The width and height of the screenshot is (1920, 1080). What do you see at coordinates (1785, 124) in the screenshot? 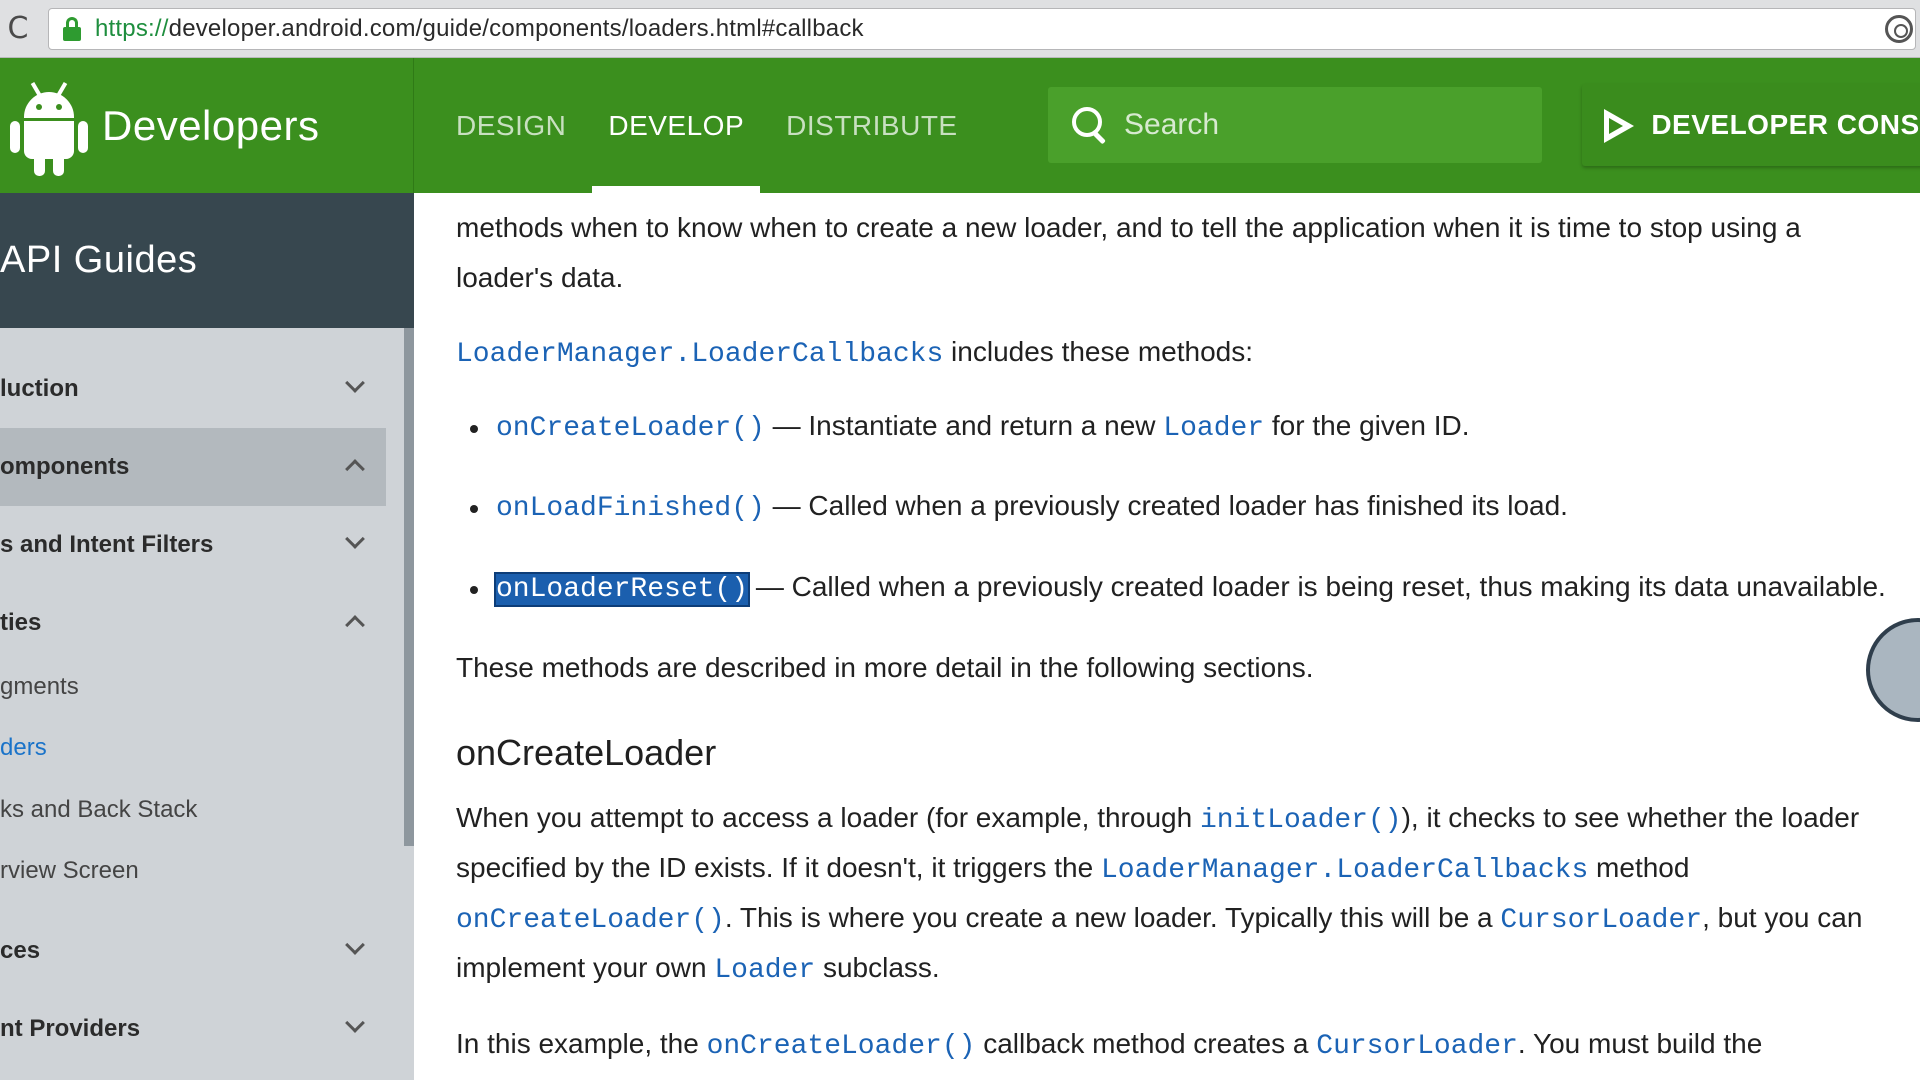
I see `developer-console-label: DEVELOPER CONSO` at bounding box center [1785, 124].